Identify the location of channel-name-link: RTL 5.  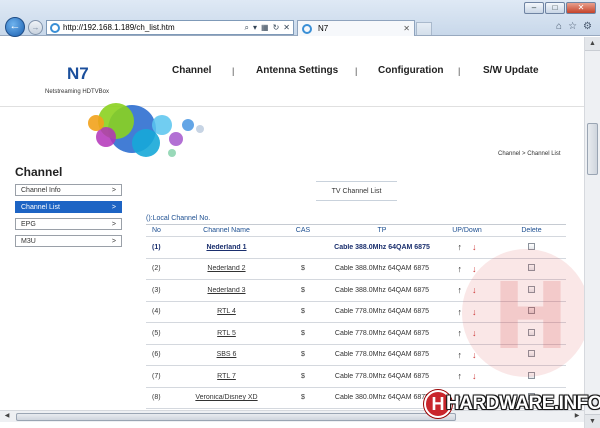
(226, 333).